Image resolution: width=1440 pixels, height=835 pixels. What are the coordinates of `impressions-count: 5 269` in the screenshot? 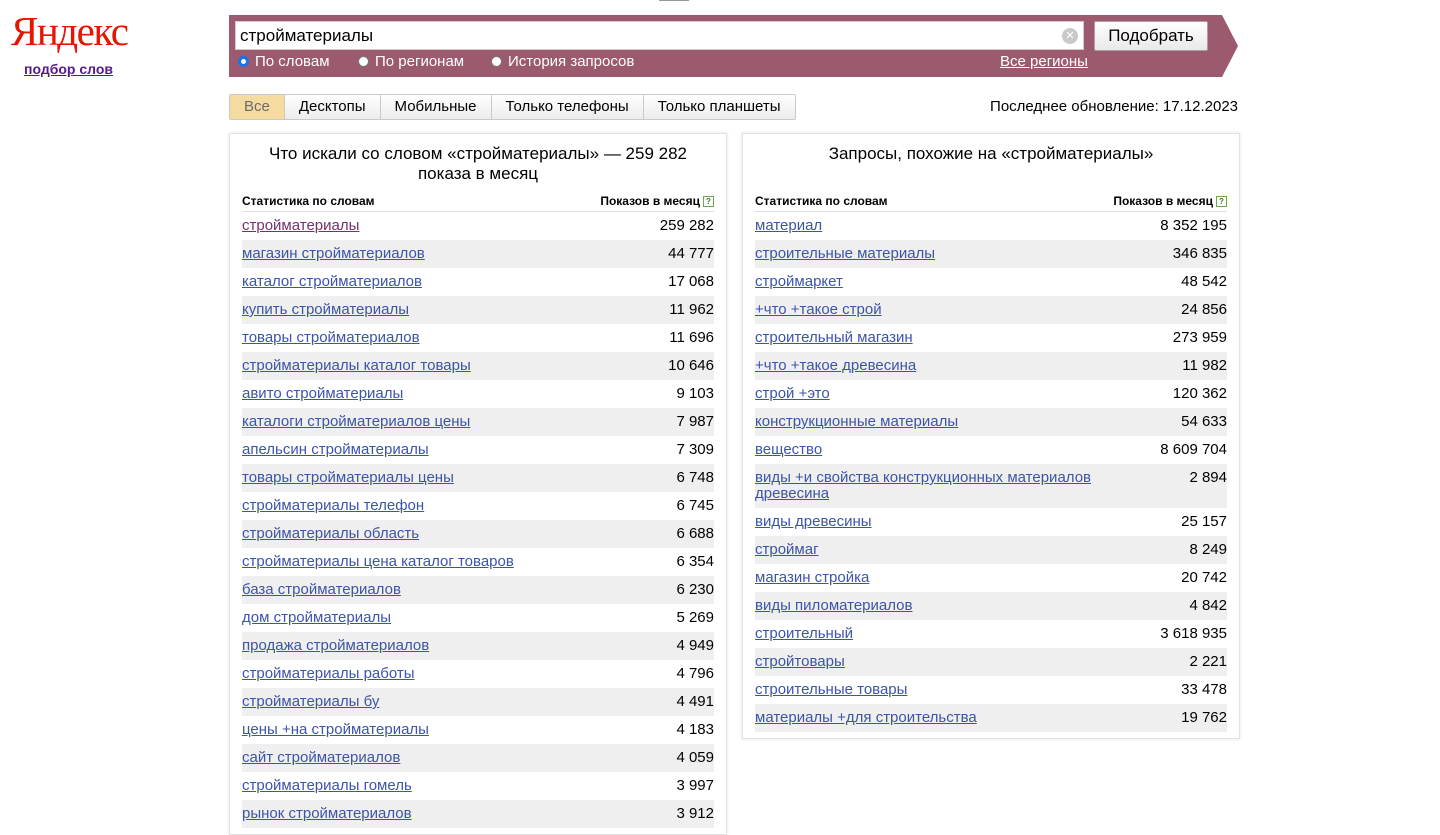 It's located at (695, 617).